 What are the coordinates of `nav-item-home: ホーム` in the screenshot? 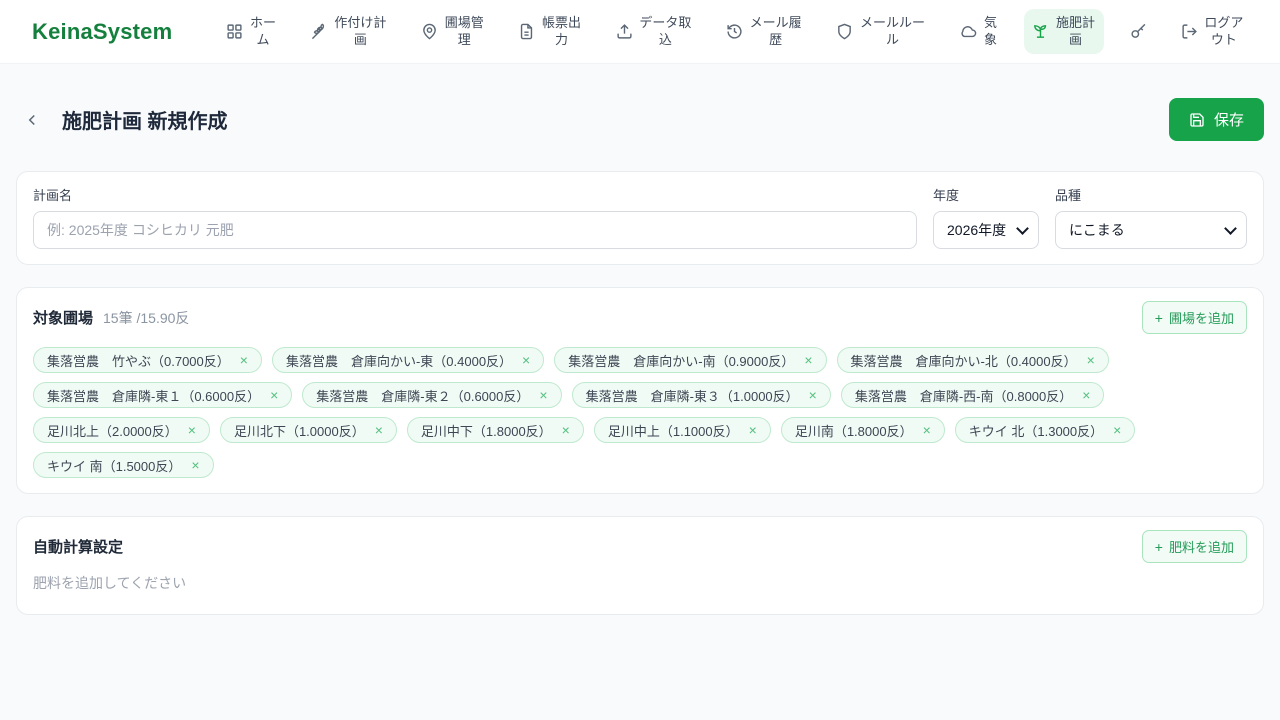 It's located at (251, 31).